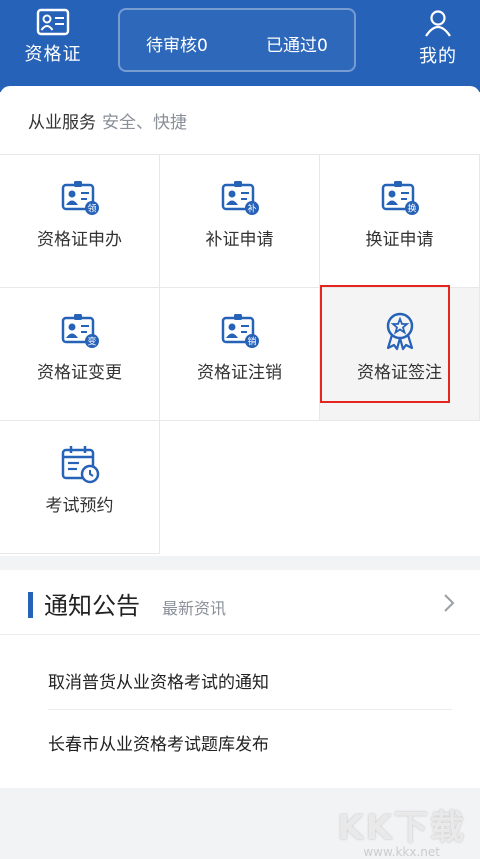  I want to click on watermark-logo: KK下载, so click(401, 828).